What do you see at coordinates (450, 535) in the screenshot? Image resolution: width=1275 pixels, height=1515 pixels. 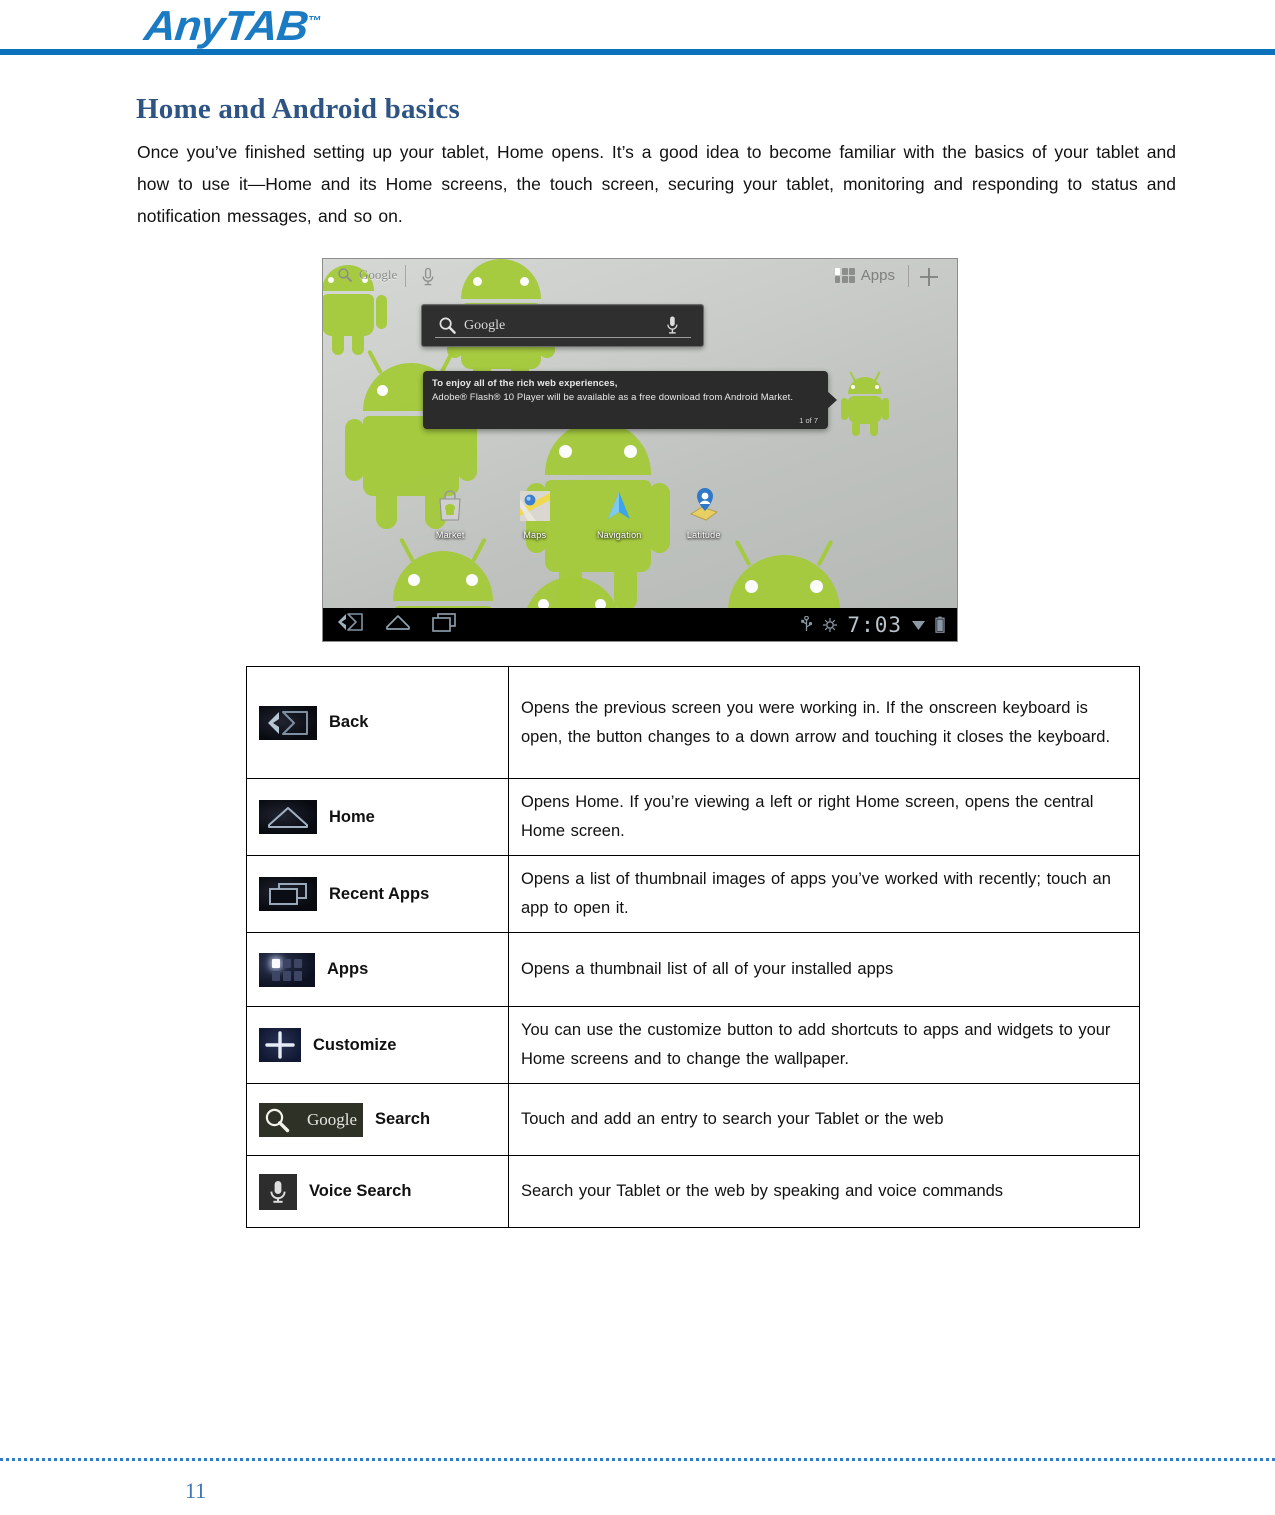 I see `shortcut-label: Market` at bounding box center [450, 535].